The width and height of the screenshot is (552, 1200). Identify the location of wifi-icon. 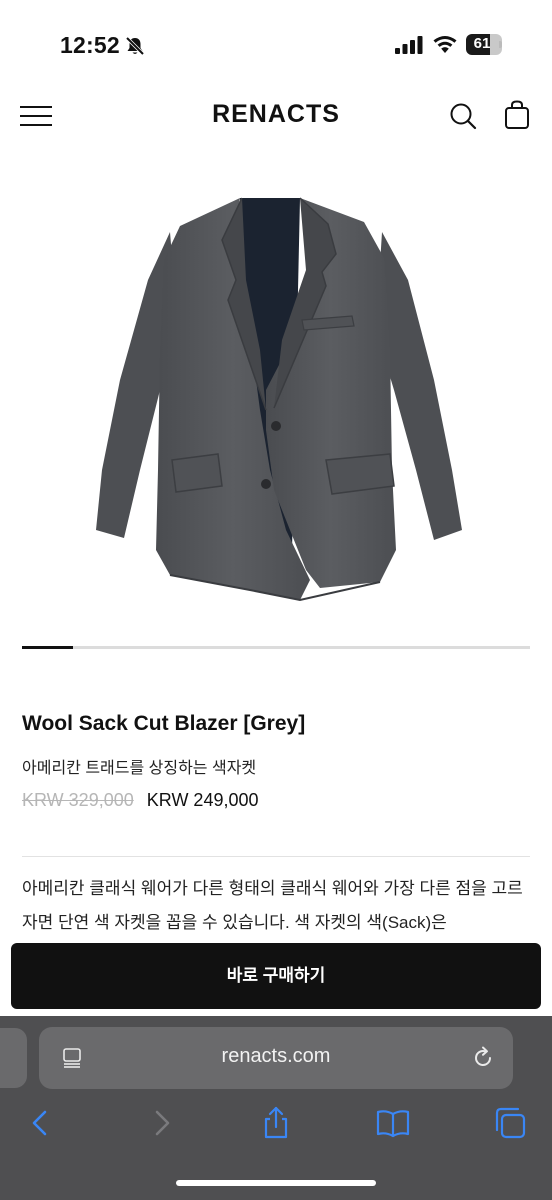
(445, 44).